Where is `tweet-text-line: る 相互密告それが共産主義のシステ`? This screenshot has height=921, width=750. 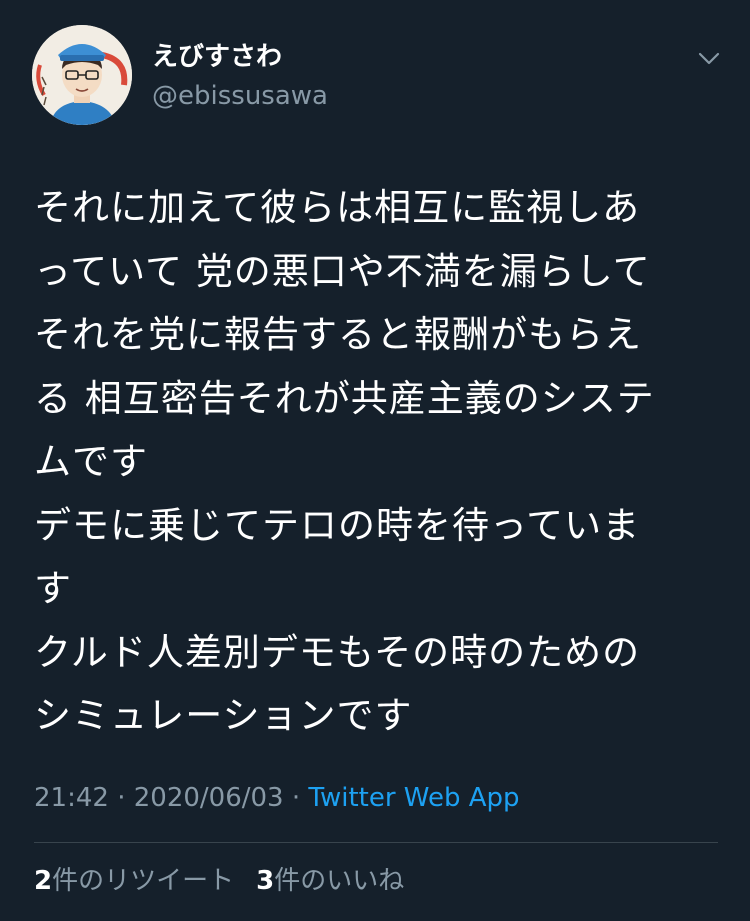 tweet-text-line: る 相互密告それが共産主義のシステ is located at coordinates (344, 398).